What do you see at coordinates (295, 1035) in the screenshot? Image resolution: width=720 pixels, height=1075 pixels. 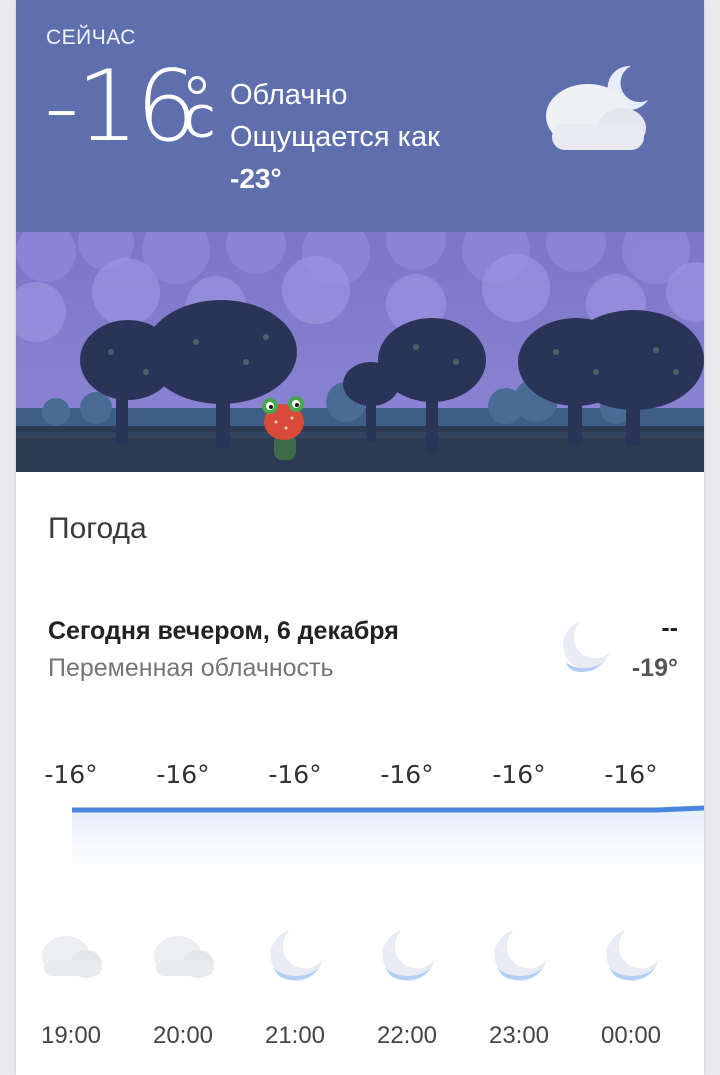 I see `hourly-time: 21:00` at bounding box center [295, 1035].